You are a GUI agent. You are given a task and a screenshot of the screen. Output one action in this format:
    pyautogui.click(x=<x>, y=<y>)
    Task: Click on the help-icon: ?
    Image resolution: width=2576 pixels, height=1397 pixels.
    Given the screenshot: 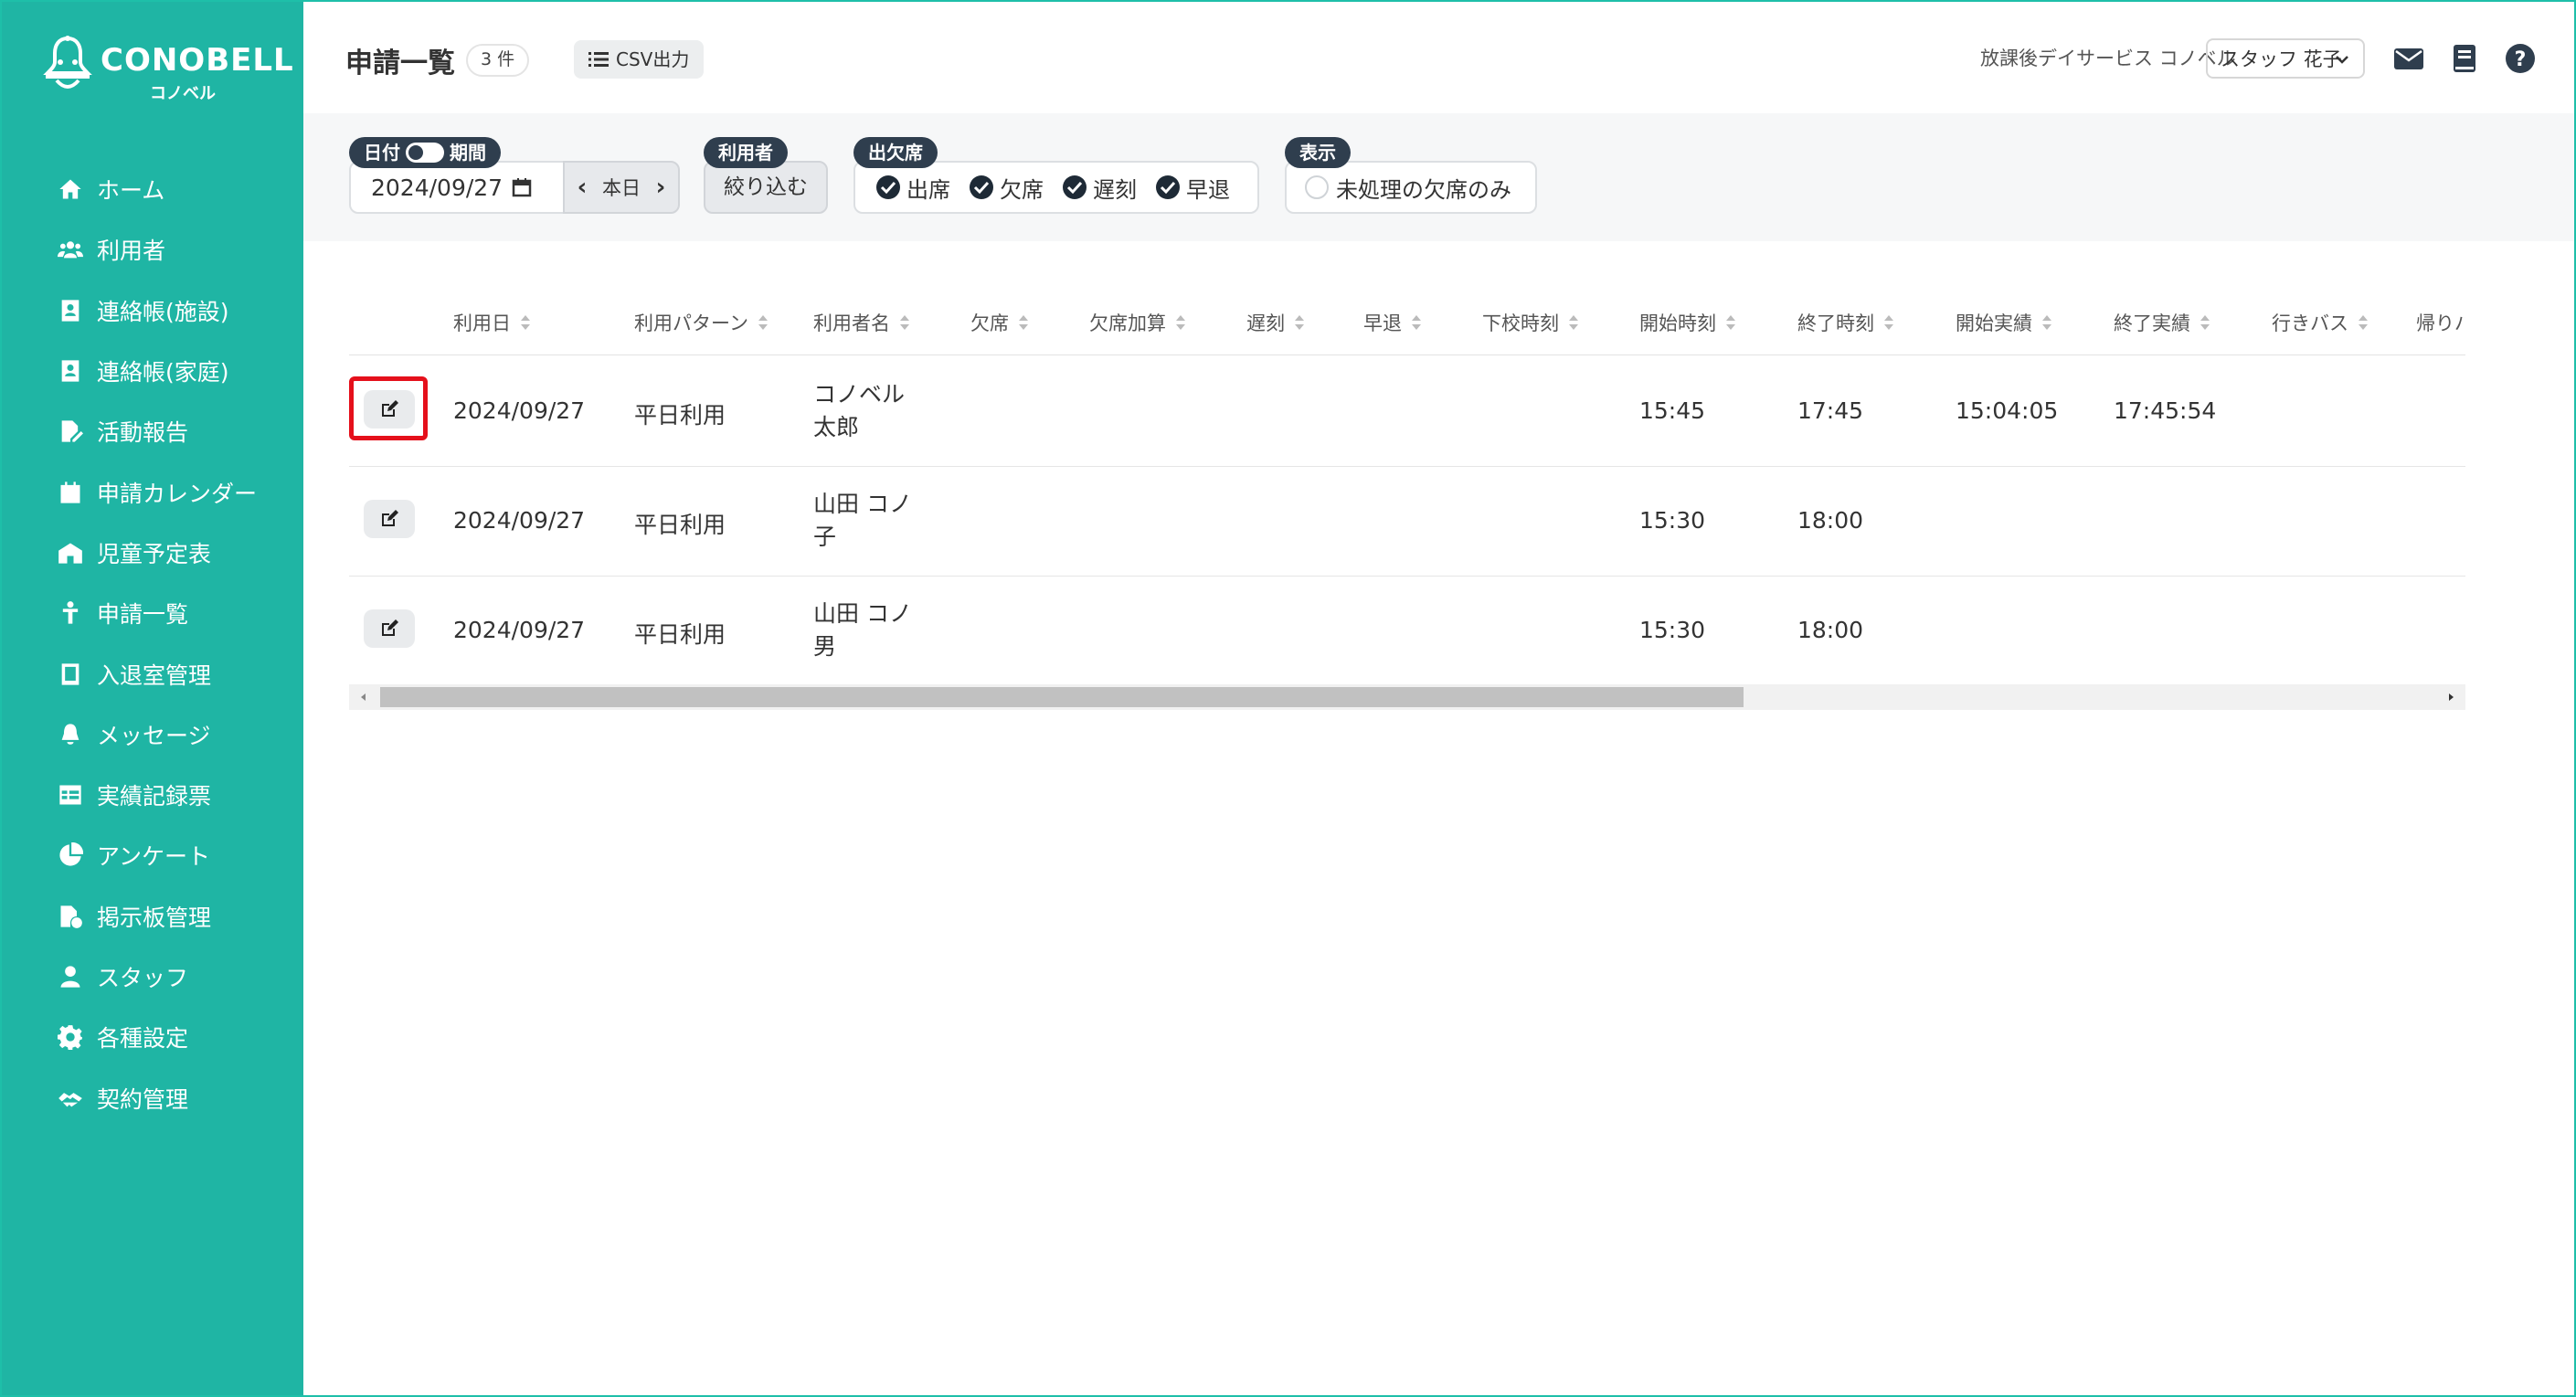 What is the action you would take?
    pyautogui.click(x=2520, y=59)
    